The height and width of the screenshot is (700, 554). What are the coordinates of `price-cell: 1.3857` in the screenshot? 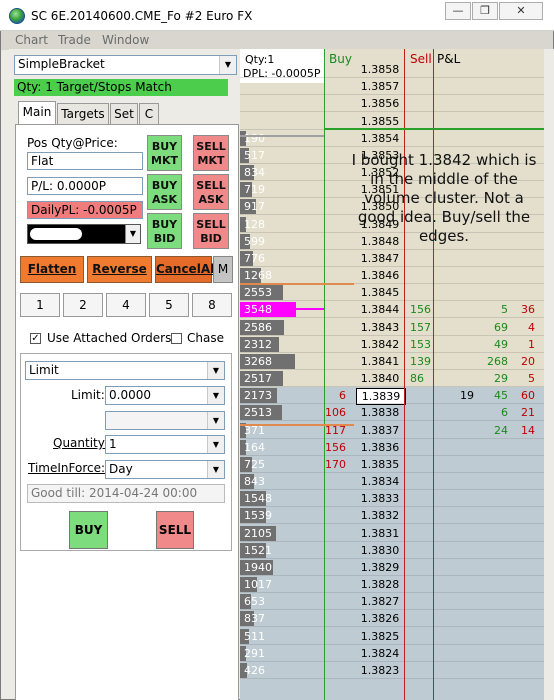 It's located at (380, 86).